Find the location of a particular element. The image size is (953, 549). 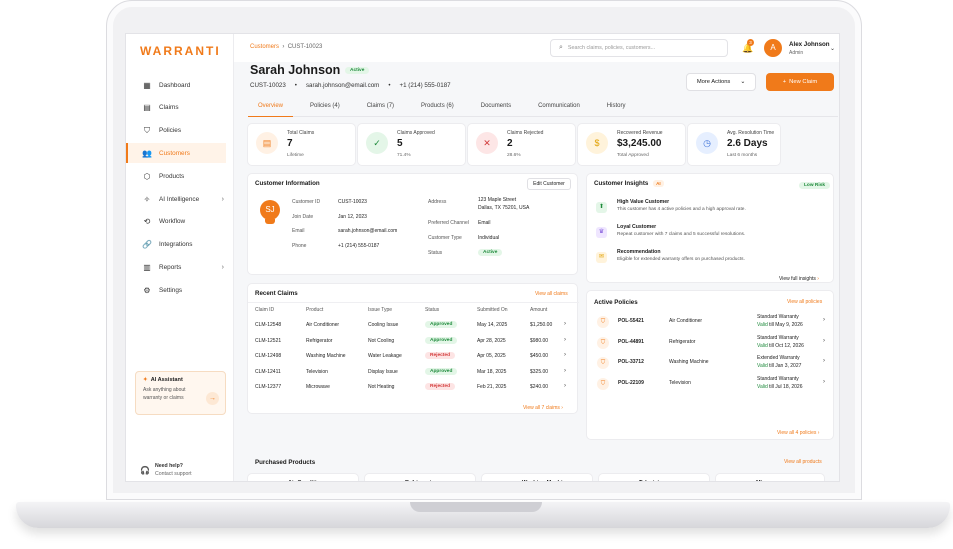

edit-customer-button: Edit Customer is located at coordinates (549, 184).